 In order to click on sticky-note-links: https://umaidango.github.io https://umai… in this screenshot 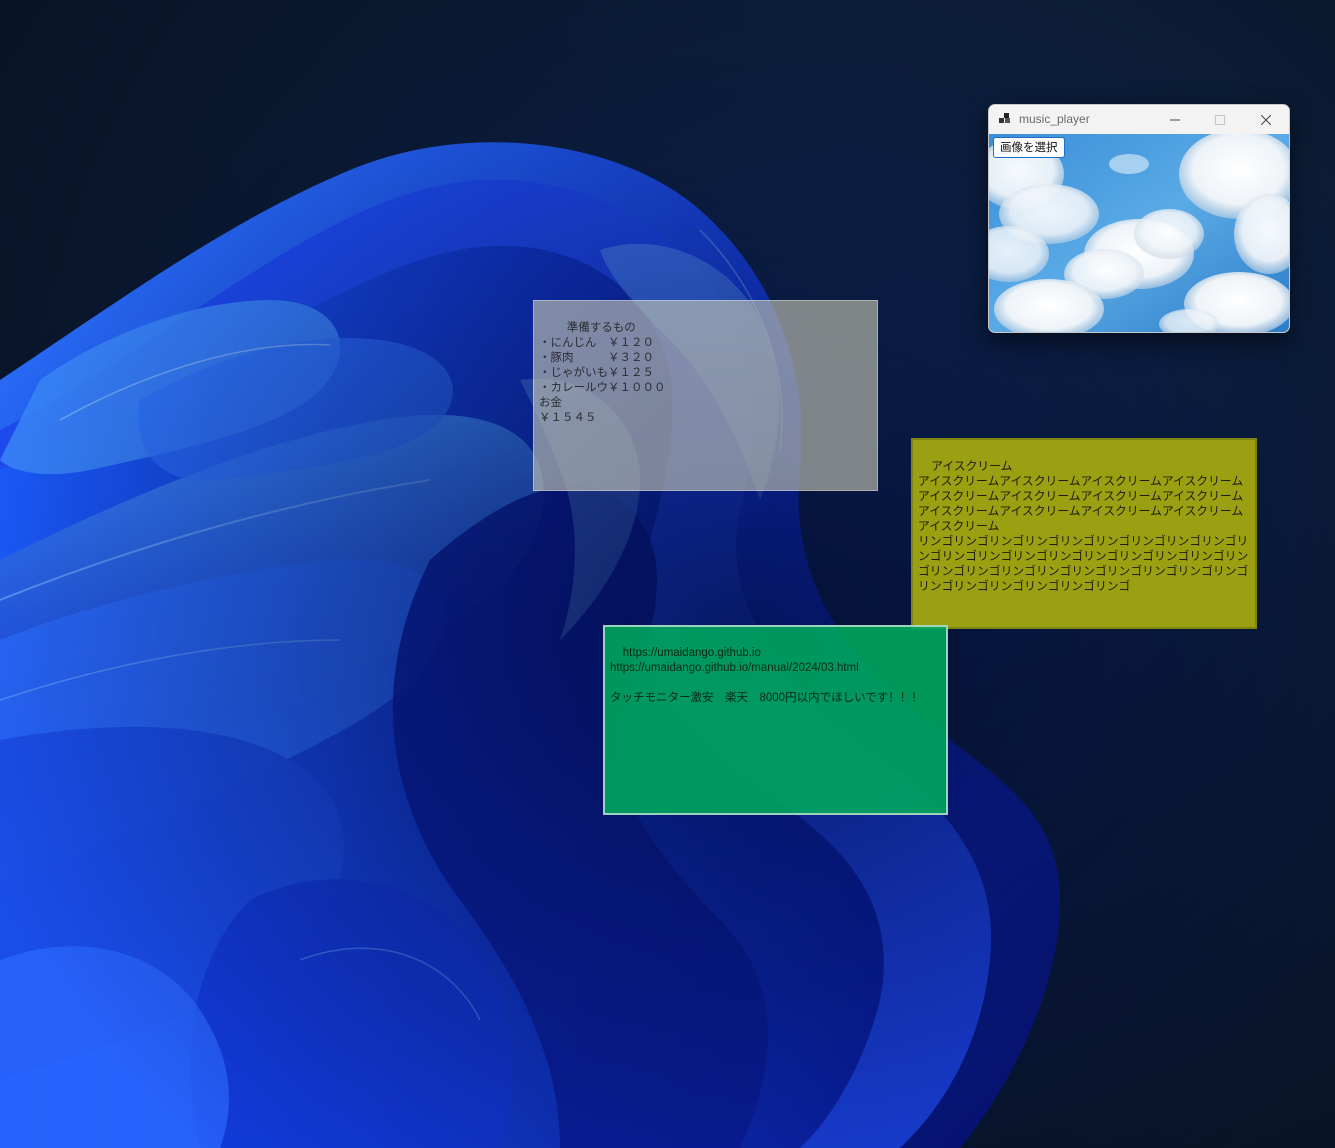, I will do `click(775, 720)`.